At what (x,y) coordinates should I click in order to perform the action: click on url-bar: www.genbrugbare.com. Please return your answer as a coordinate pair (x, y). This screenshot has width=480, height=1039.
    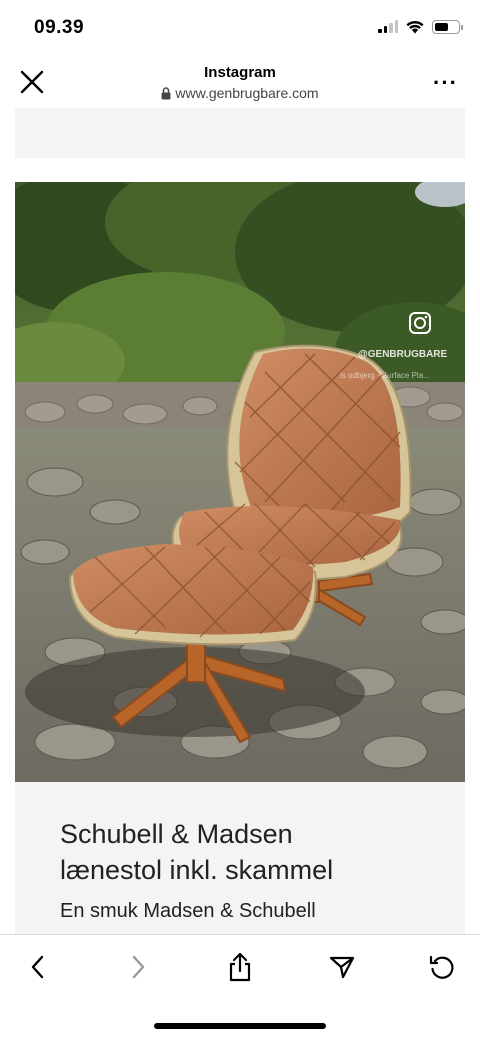
    Looking at the image, I should click on (240, 93).